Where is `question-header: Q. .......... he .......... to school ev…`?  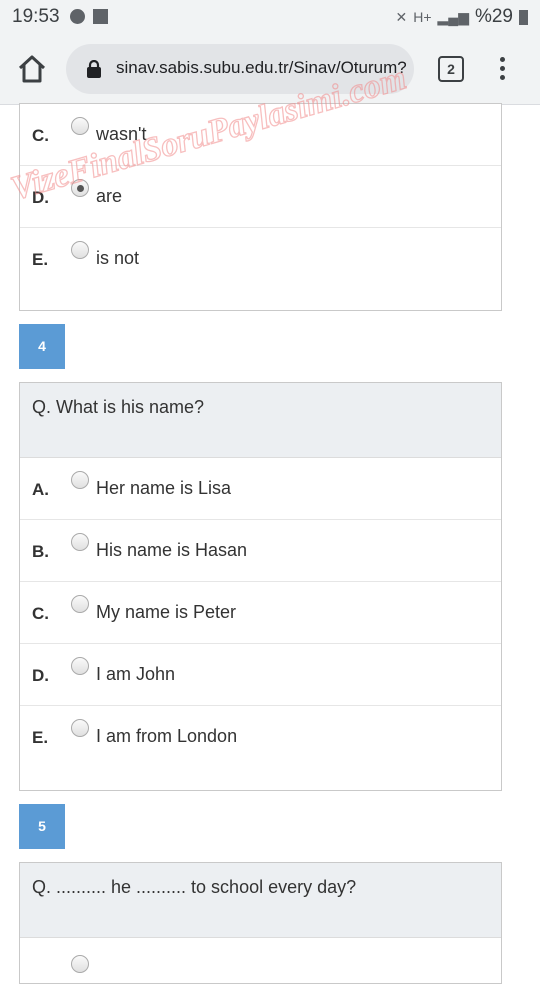 question-header: Q. .......... he .......... to school ev… is located at coordinates (260, 900).